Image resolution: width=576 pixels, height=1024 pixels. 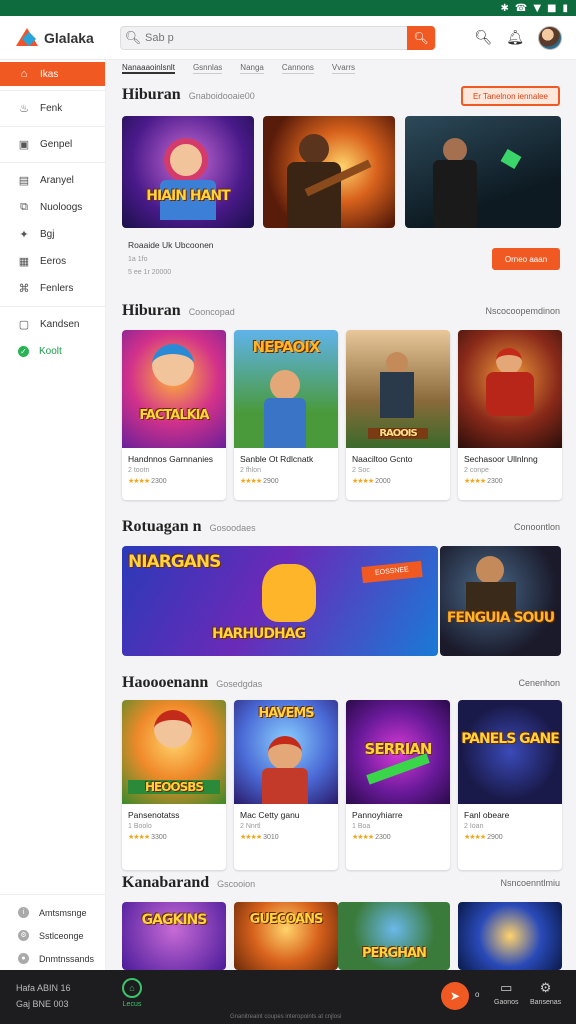 I want to click on game-card: HEOOSBS Pansenotatss 1 Boolo ★★★★ 3300, so click(x=174, y=785).